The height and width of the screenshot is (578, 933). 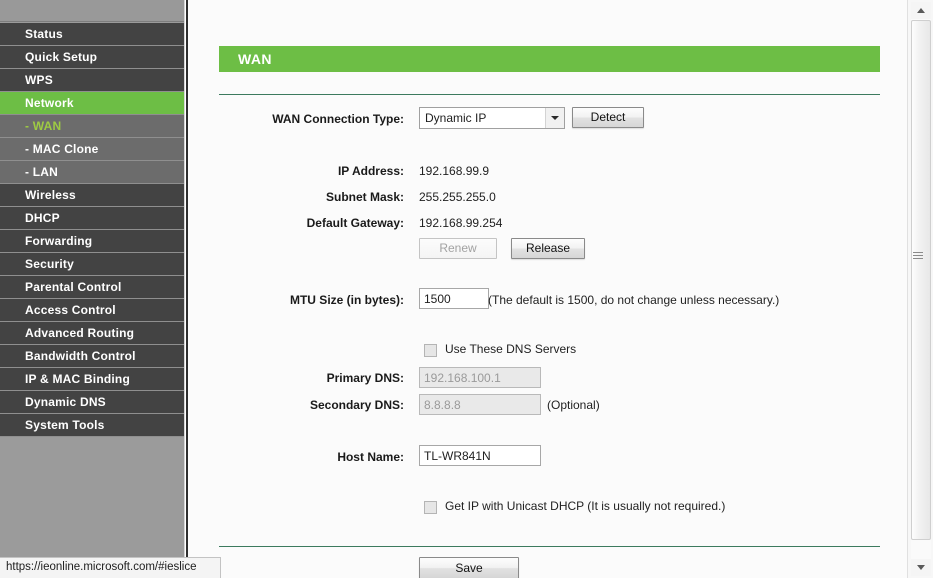 I want to click on sidebar-item-system-tools: System Tools, so click(x=92, y=425).